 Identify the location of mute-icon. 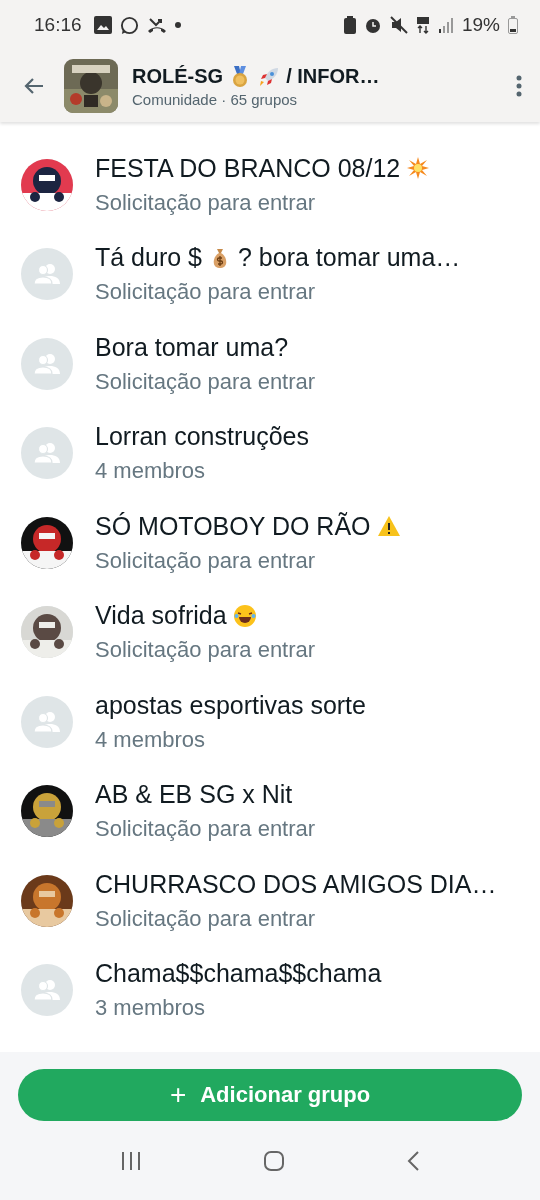
(398, 25).